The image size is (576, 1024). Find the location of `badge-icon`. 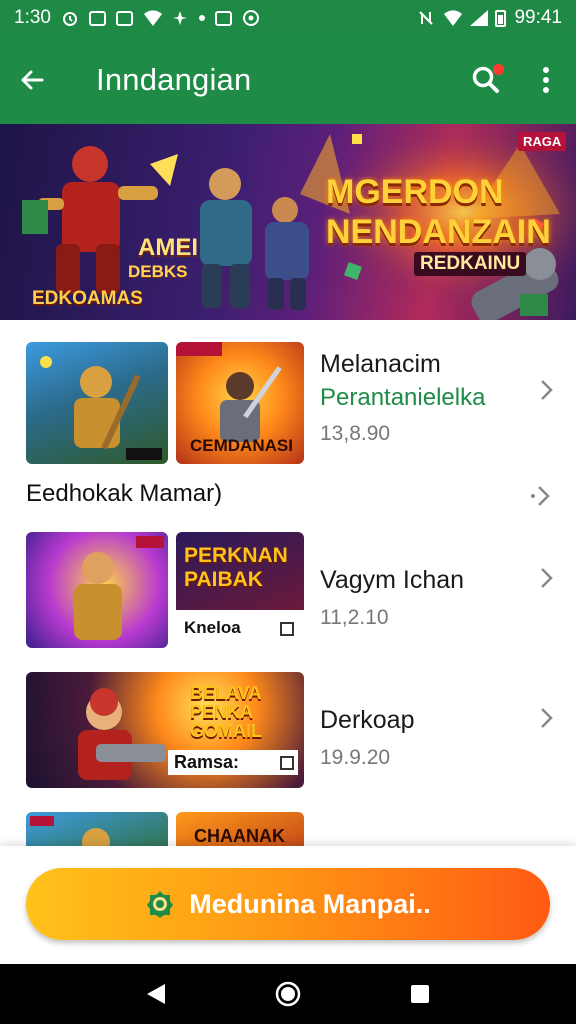

badge-icon is located at coordinates (160, 904).